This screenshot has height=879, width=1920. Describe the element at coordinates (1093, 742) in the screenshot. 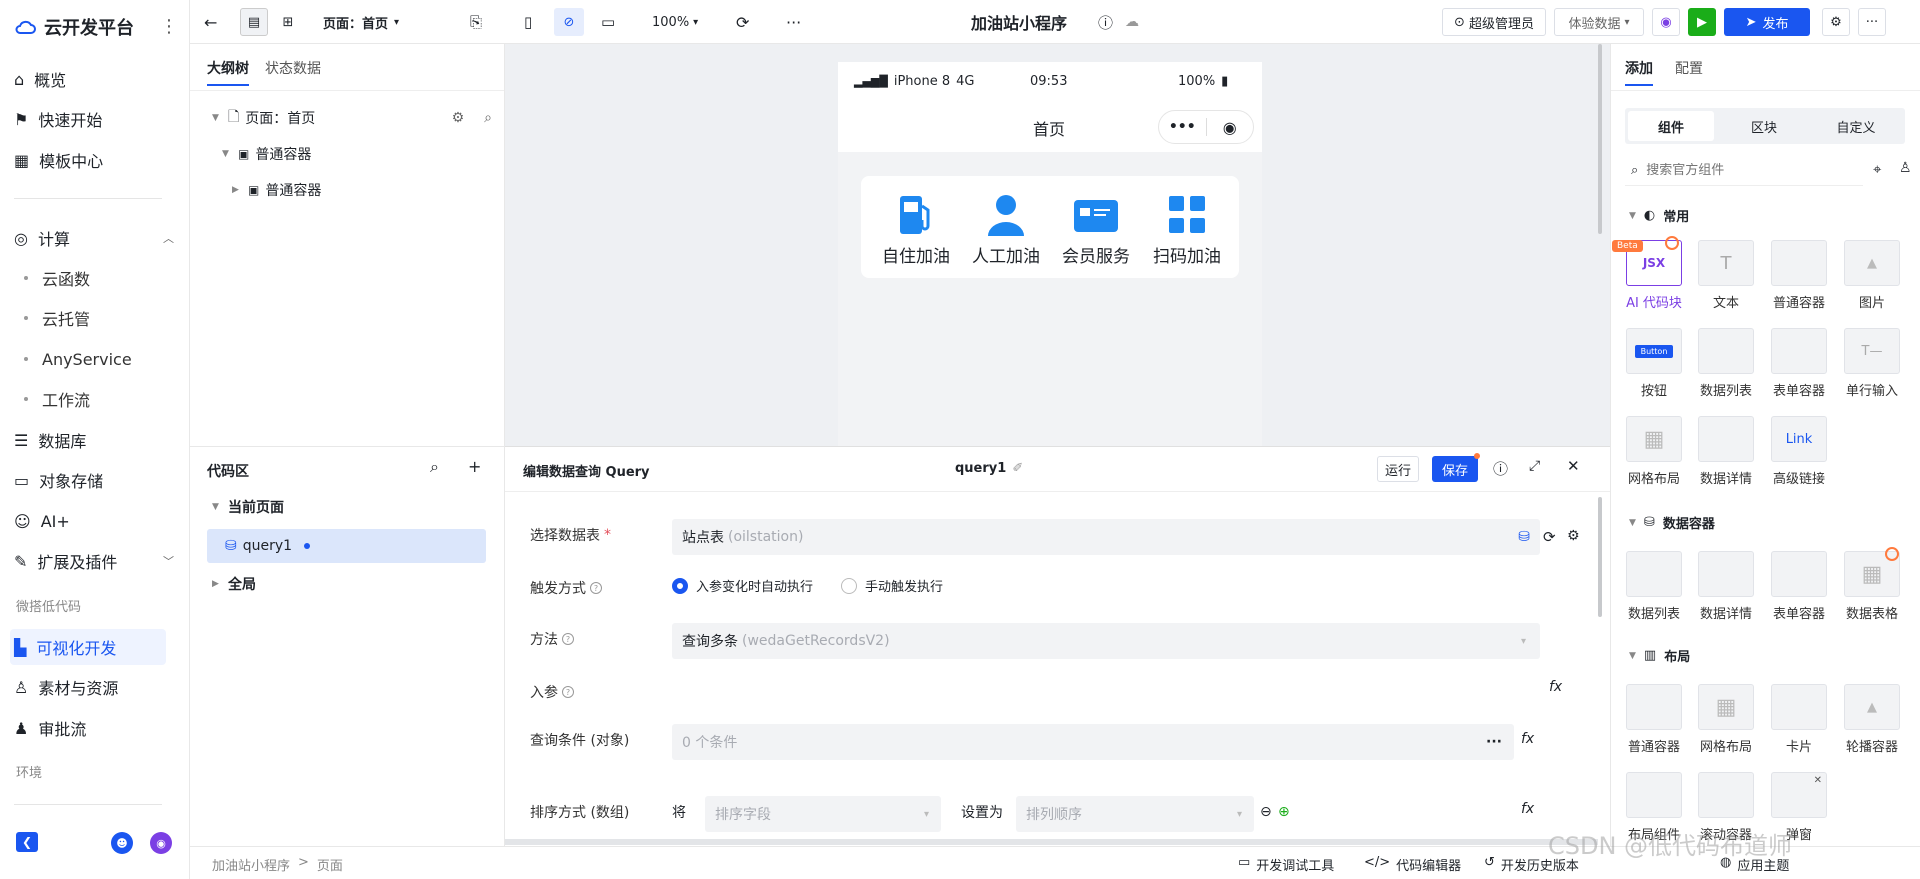

I see `condition-field: 0 个条件 ···` at that location.